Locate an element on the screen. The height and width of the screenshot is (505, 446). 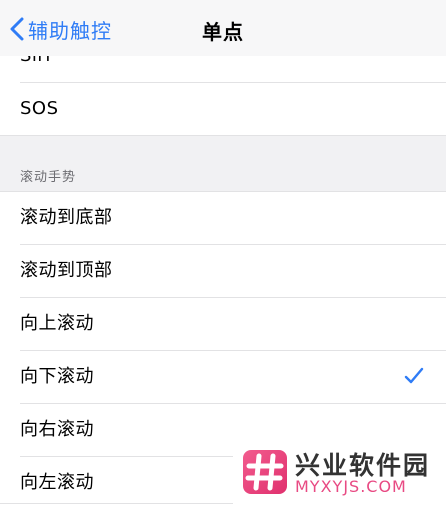
page-title: 单点 is located at coordinates (223, 32).